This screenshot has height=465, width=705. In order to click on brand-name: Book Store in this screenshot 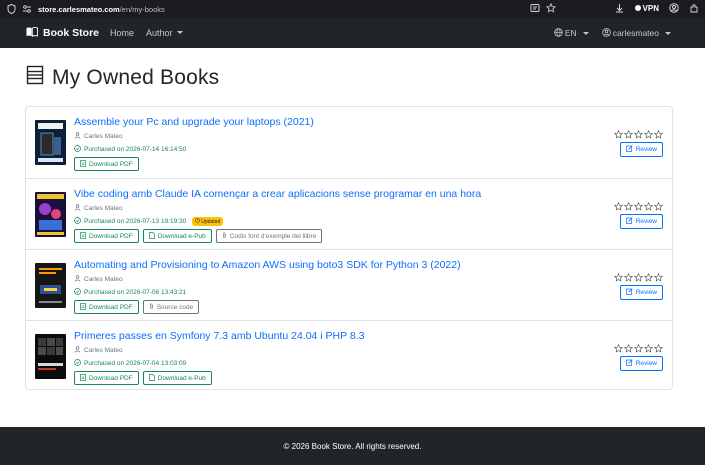, I will do `click(71, 33)`.